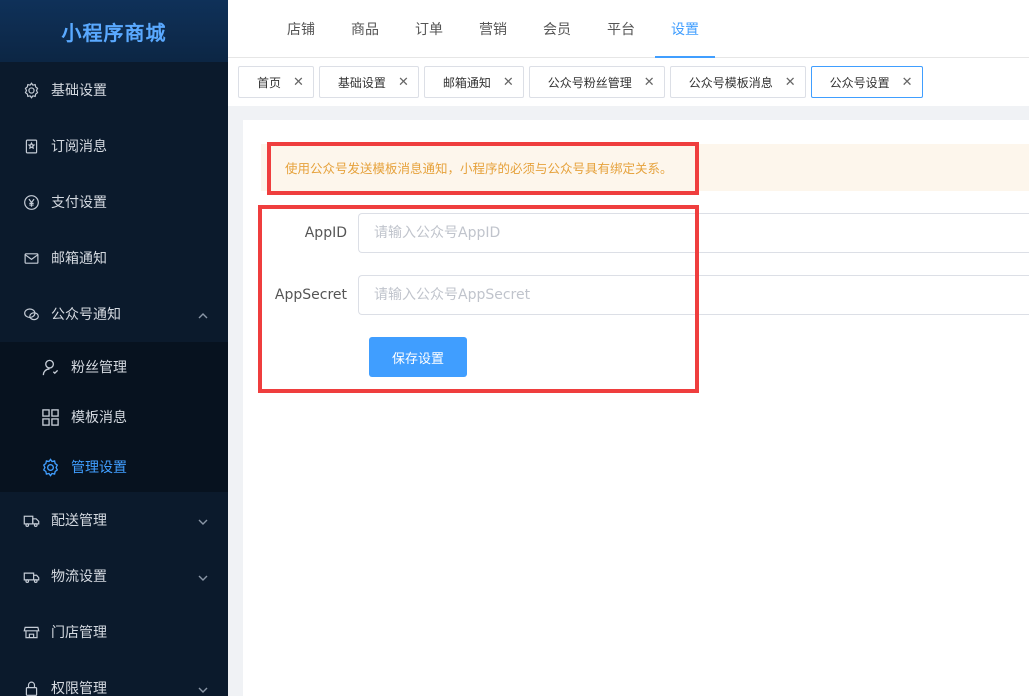 The height and width of the screenshot is (696, 1029). Describe the element at coordinates (79, 688) in the screenshot. I see `sidebar-item-label: 权限管理` at that location.